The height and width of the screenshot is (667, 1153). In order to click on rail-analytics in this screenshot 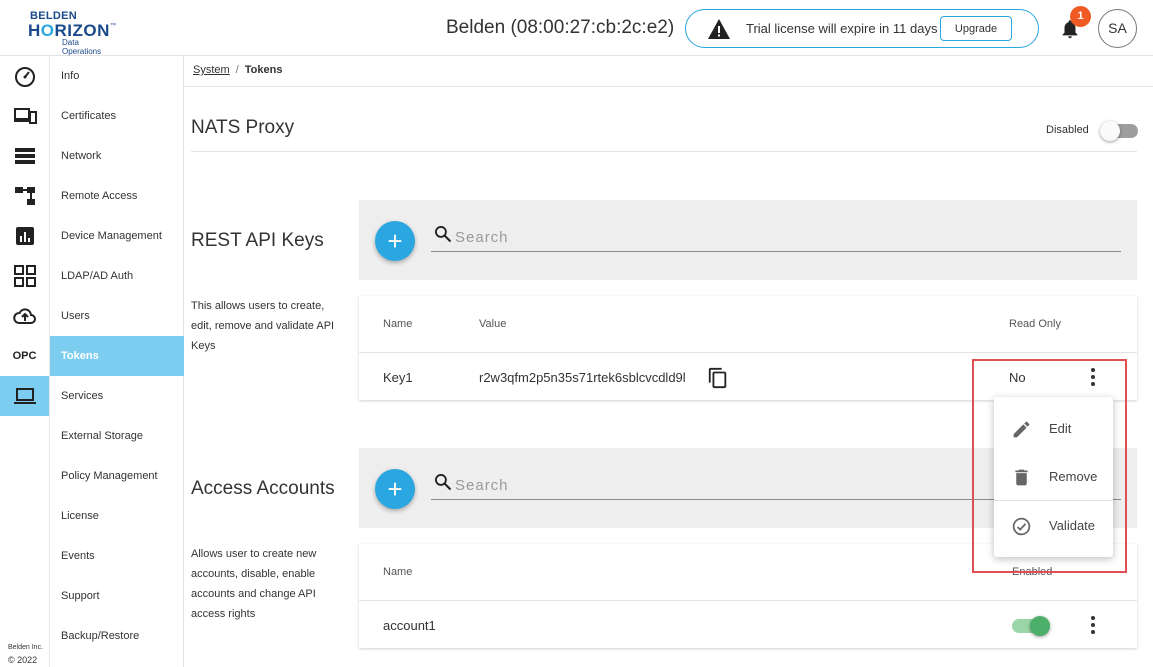, I will do `click(24, 236)`.